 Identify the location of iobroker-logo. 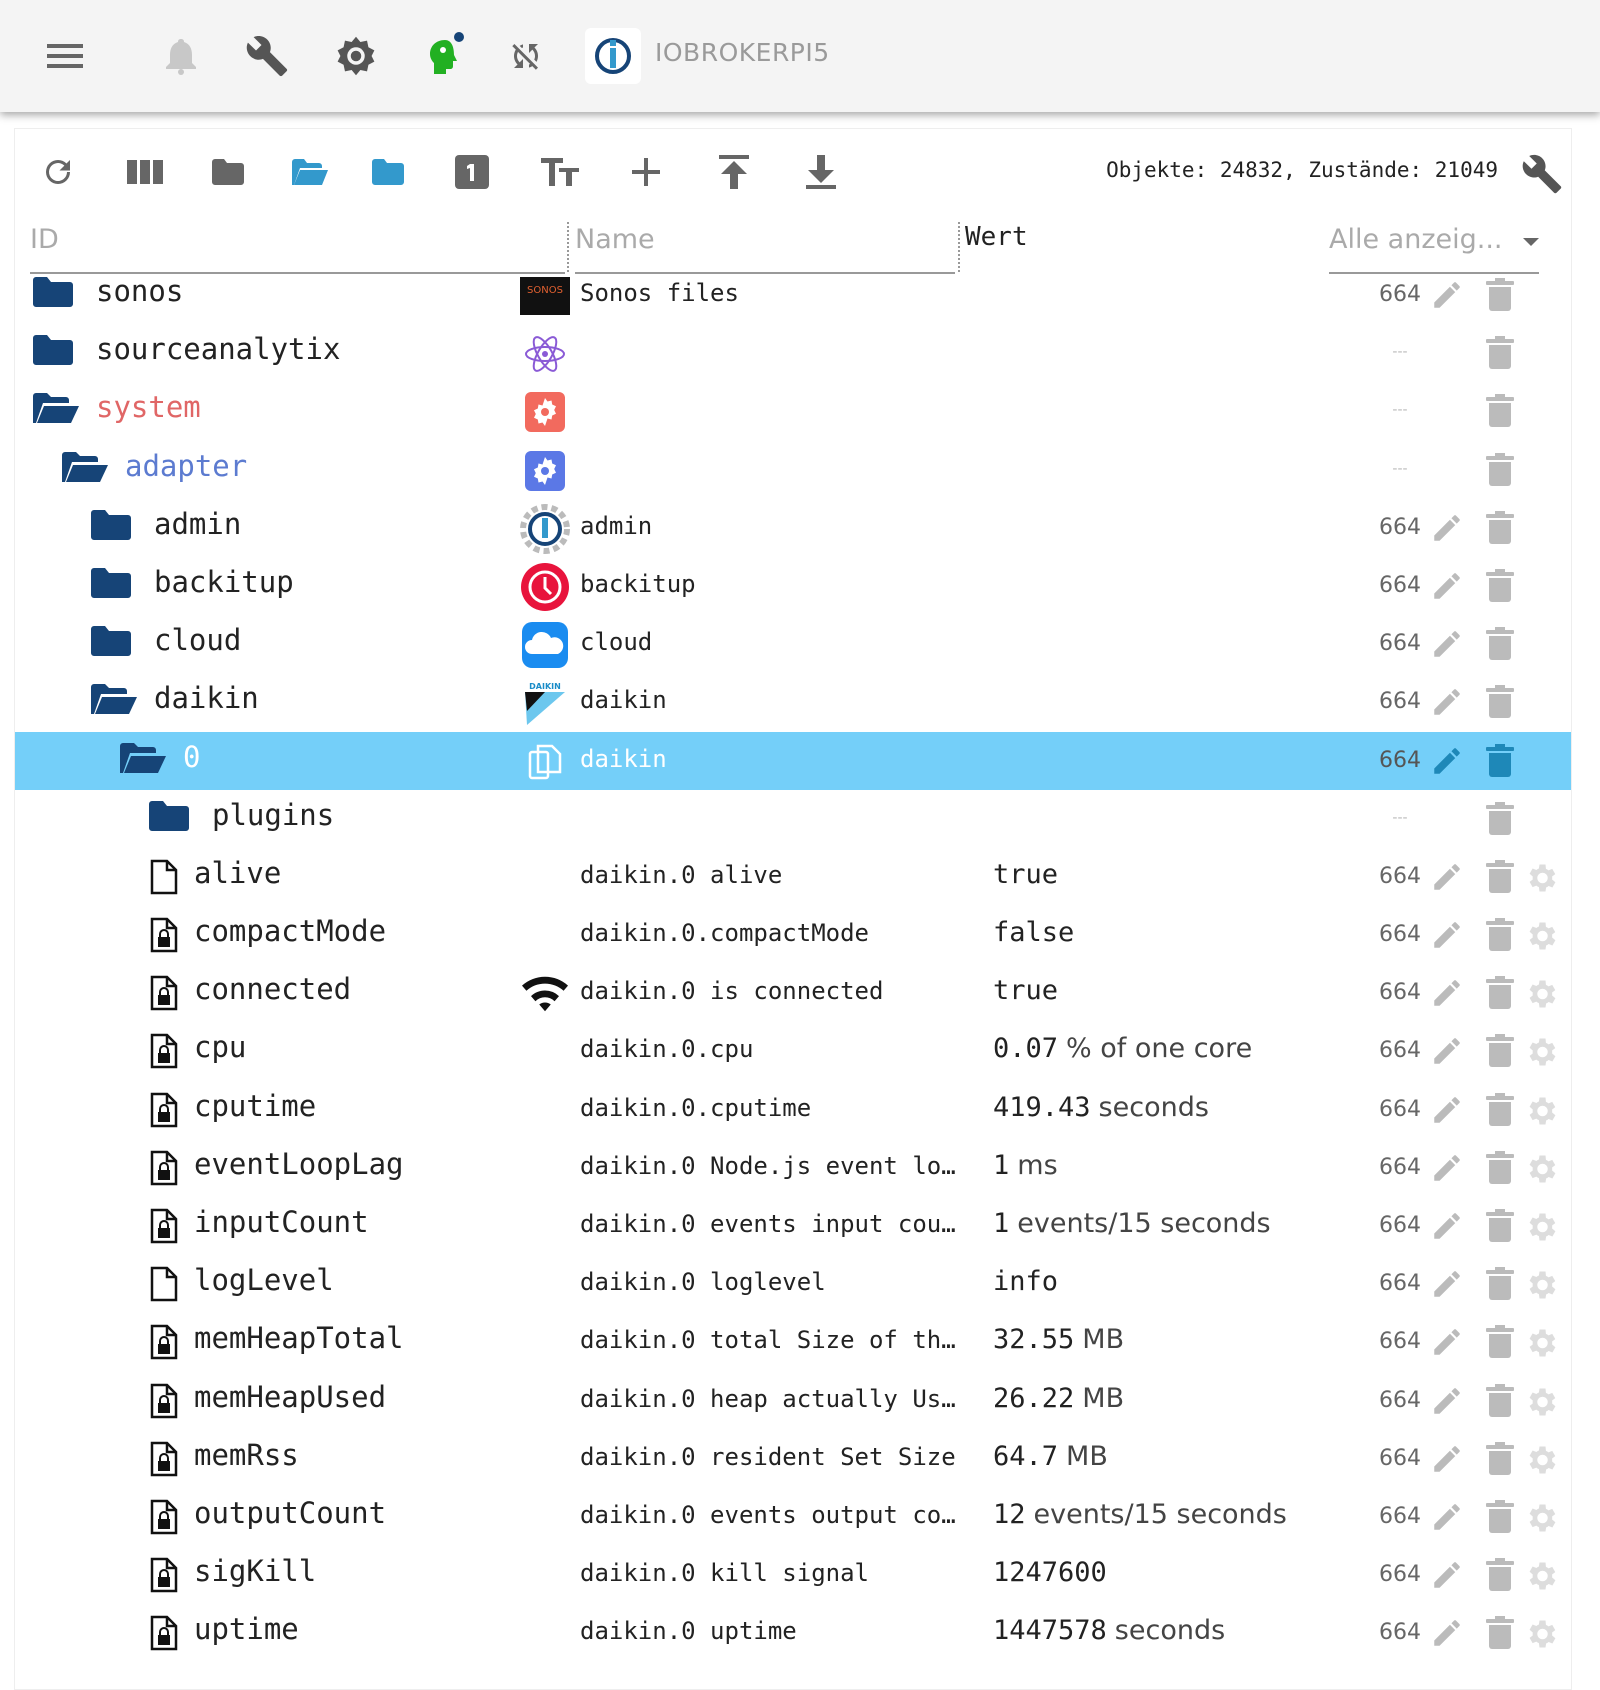
(613, 56).